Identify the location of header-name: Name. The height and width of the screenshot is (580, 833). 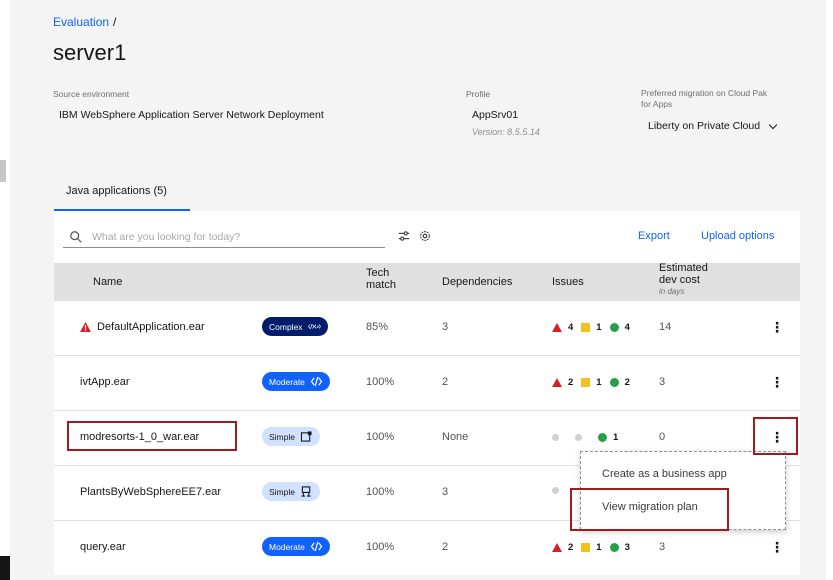
(107, 282).